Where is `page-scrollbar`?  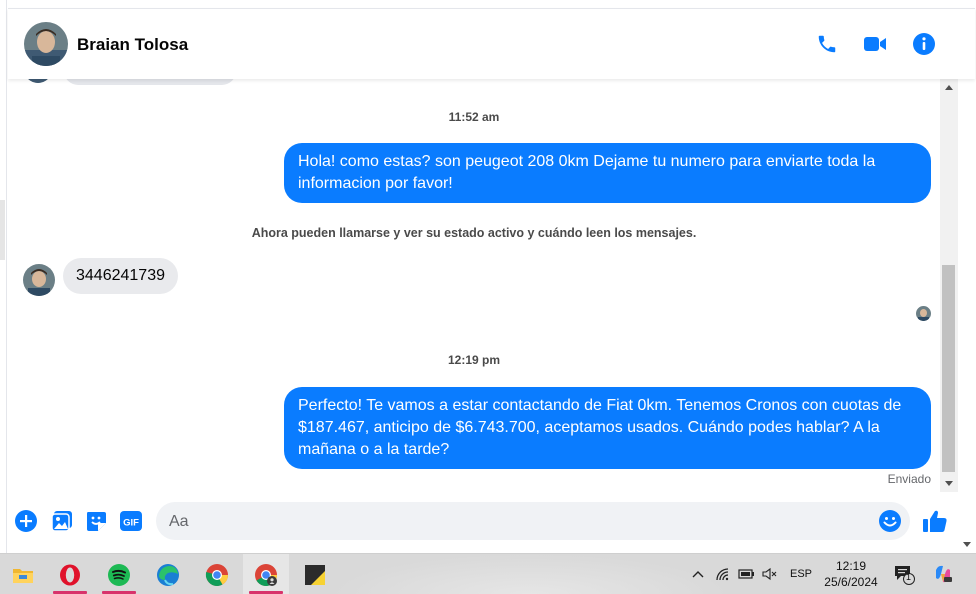 page-scrollbar is located at coordinates (967, 316).